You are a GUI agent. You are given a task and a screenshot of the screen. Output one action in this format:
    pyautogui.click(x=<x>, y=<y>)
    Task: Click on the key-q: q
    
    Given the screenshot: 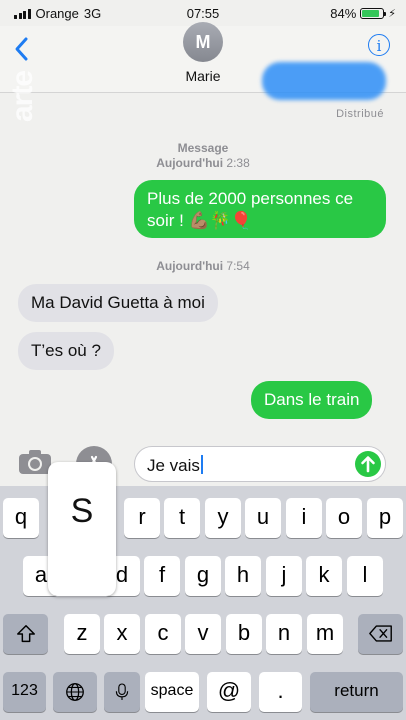 What is the action you would take?
    pyautogui.click(x=21, y=518)
    